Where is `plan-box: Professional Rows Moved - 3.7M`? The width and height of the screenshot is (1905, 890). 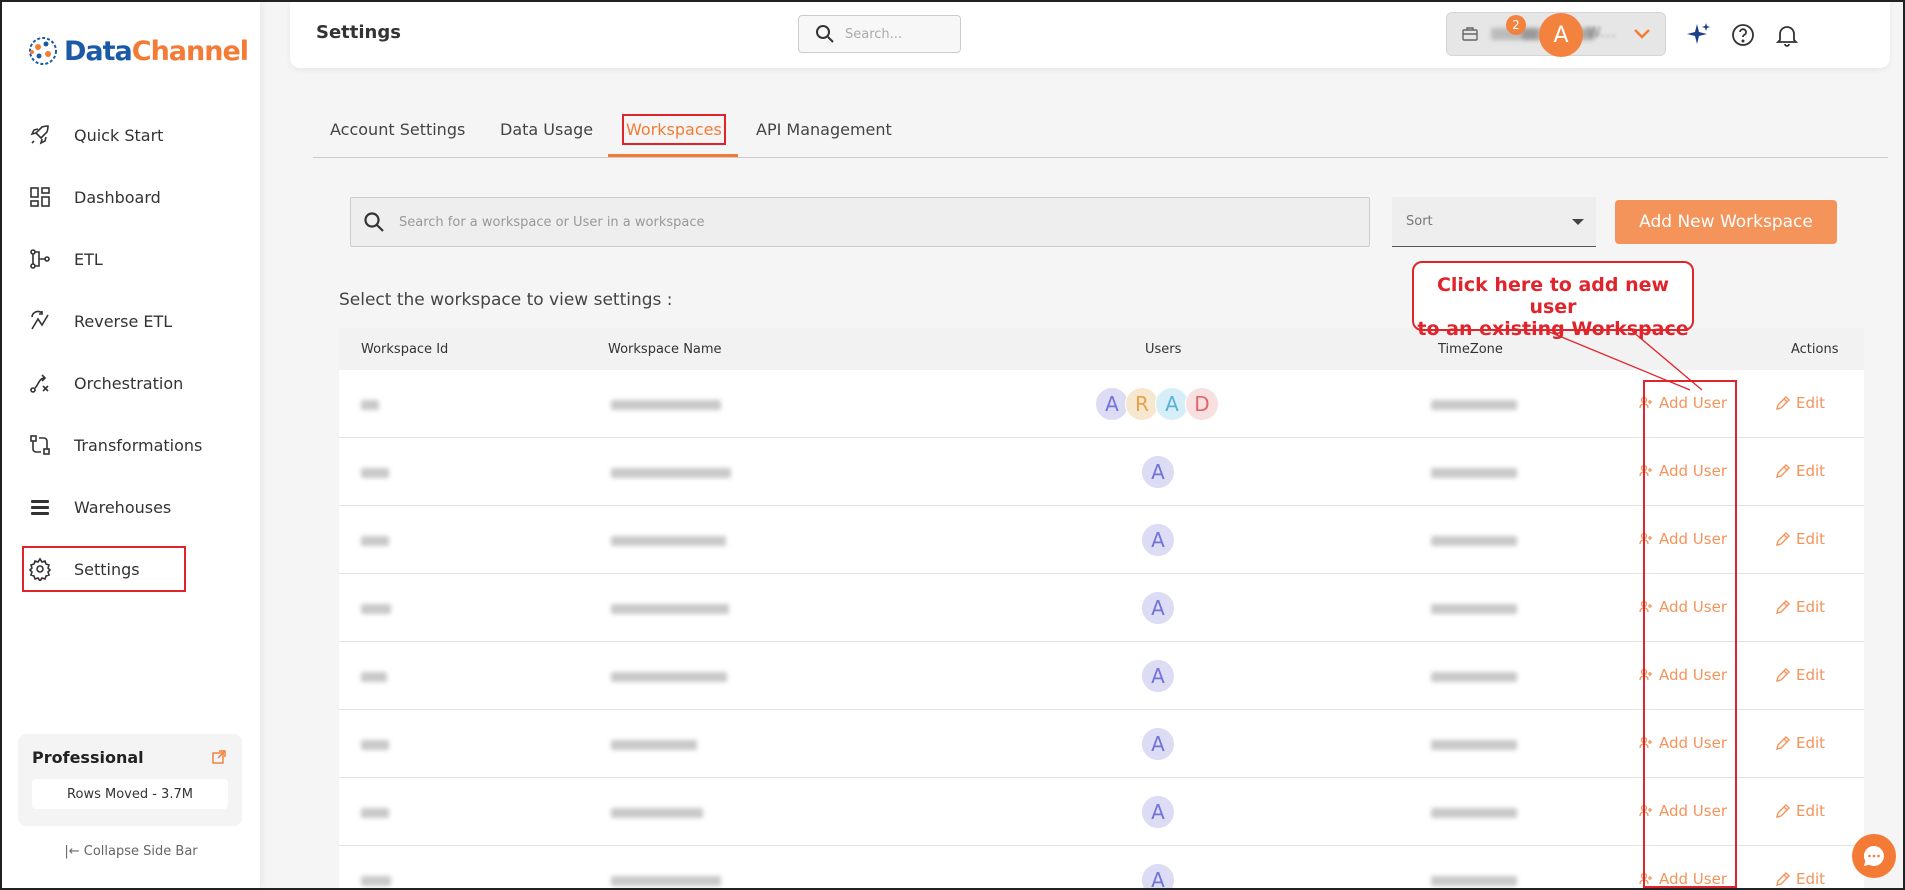 plan-box: Professional Rows Moved - 3.7M is located at coordinates (130, 780).